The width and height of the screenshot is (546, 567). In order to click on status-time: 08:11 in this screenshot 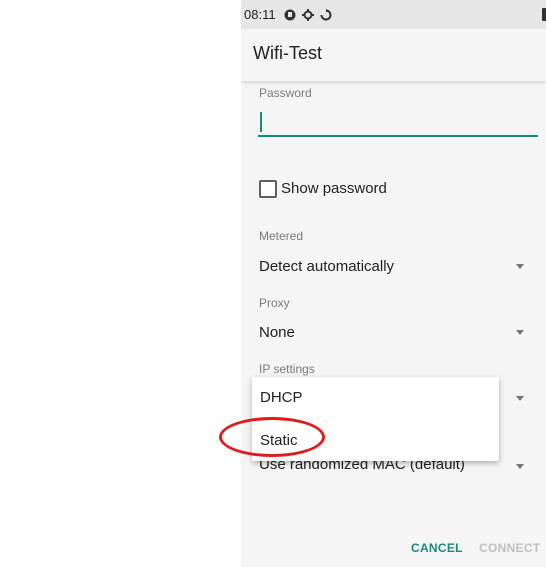, I will do `click(260, 14)`.